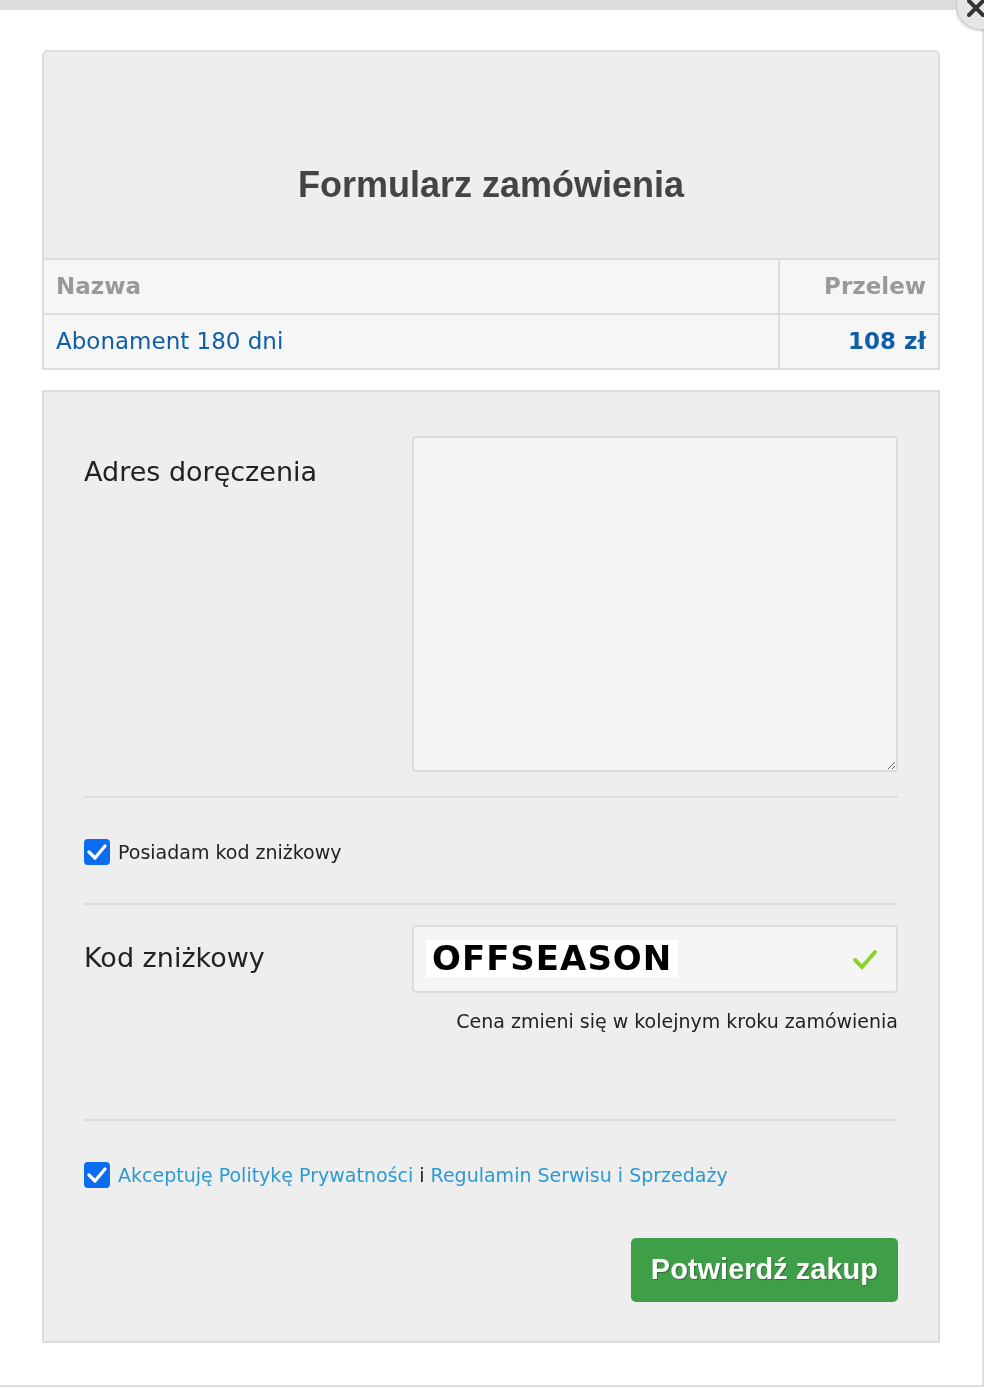 The image size is (984, 1387). What do you see at coordinates (579, 1175) in the screenshot?
I see `link: Regulamin Serwisu i Sprzedaży` at bounding box center [579, 1175].